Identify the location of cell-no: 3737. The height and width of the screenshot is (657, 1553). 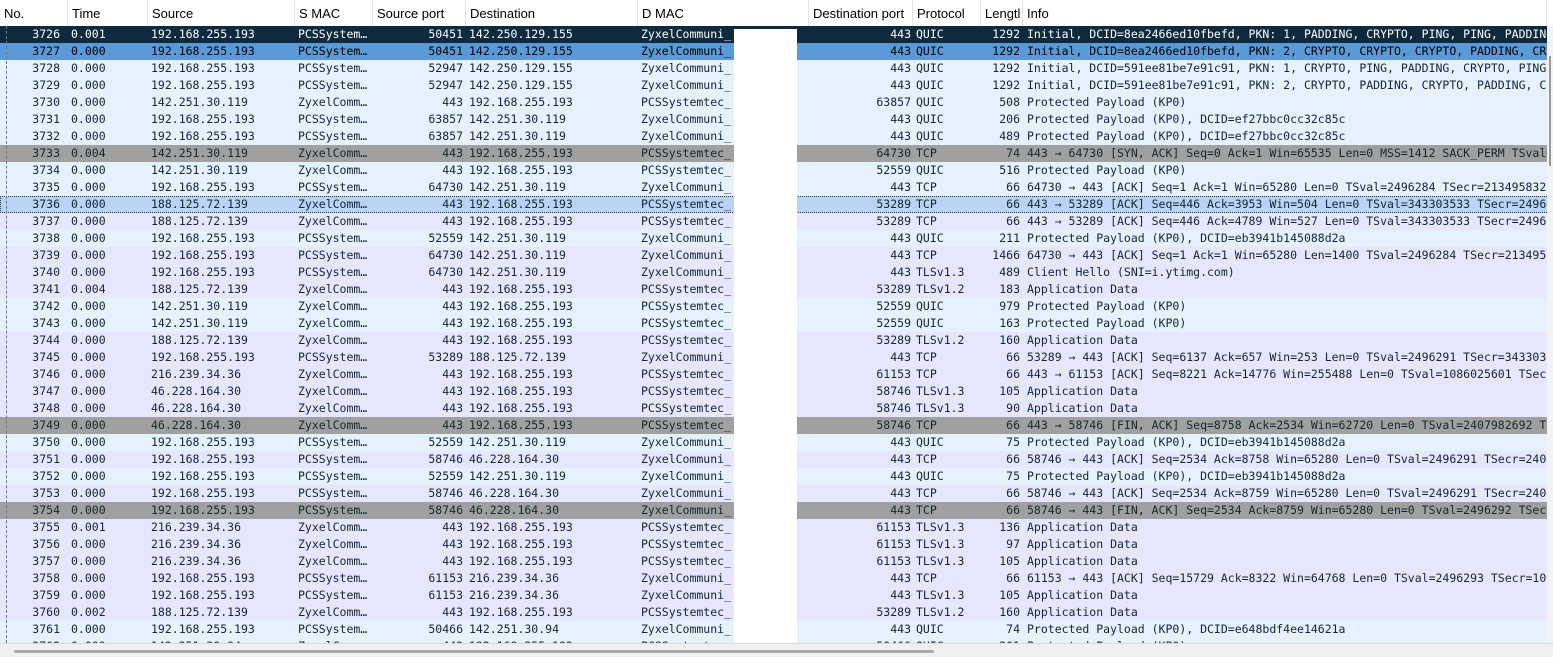
(46, 221).